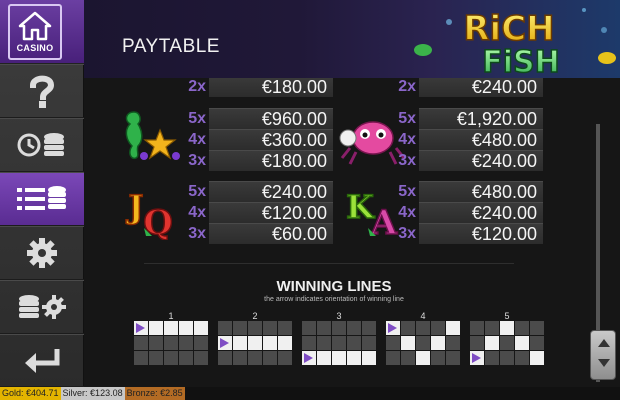  I want to click on winning-line-4: 4, so click(423, 338).